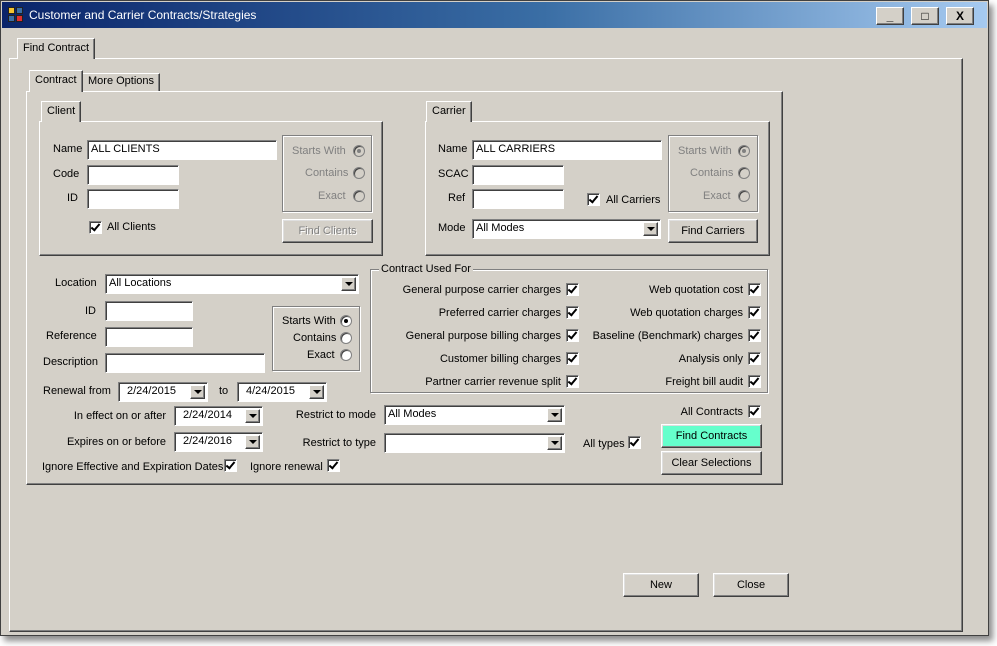 The width and height of the screenshot is (997, 646). What do you see at coordinates (56, 81) in the screenshot?
I see `tab-contract: Contract` at bounding box center [56, 81].